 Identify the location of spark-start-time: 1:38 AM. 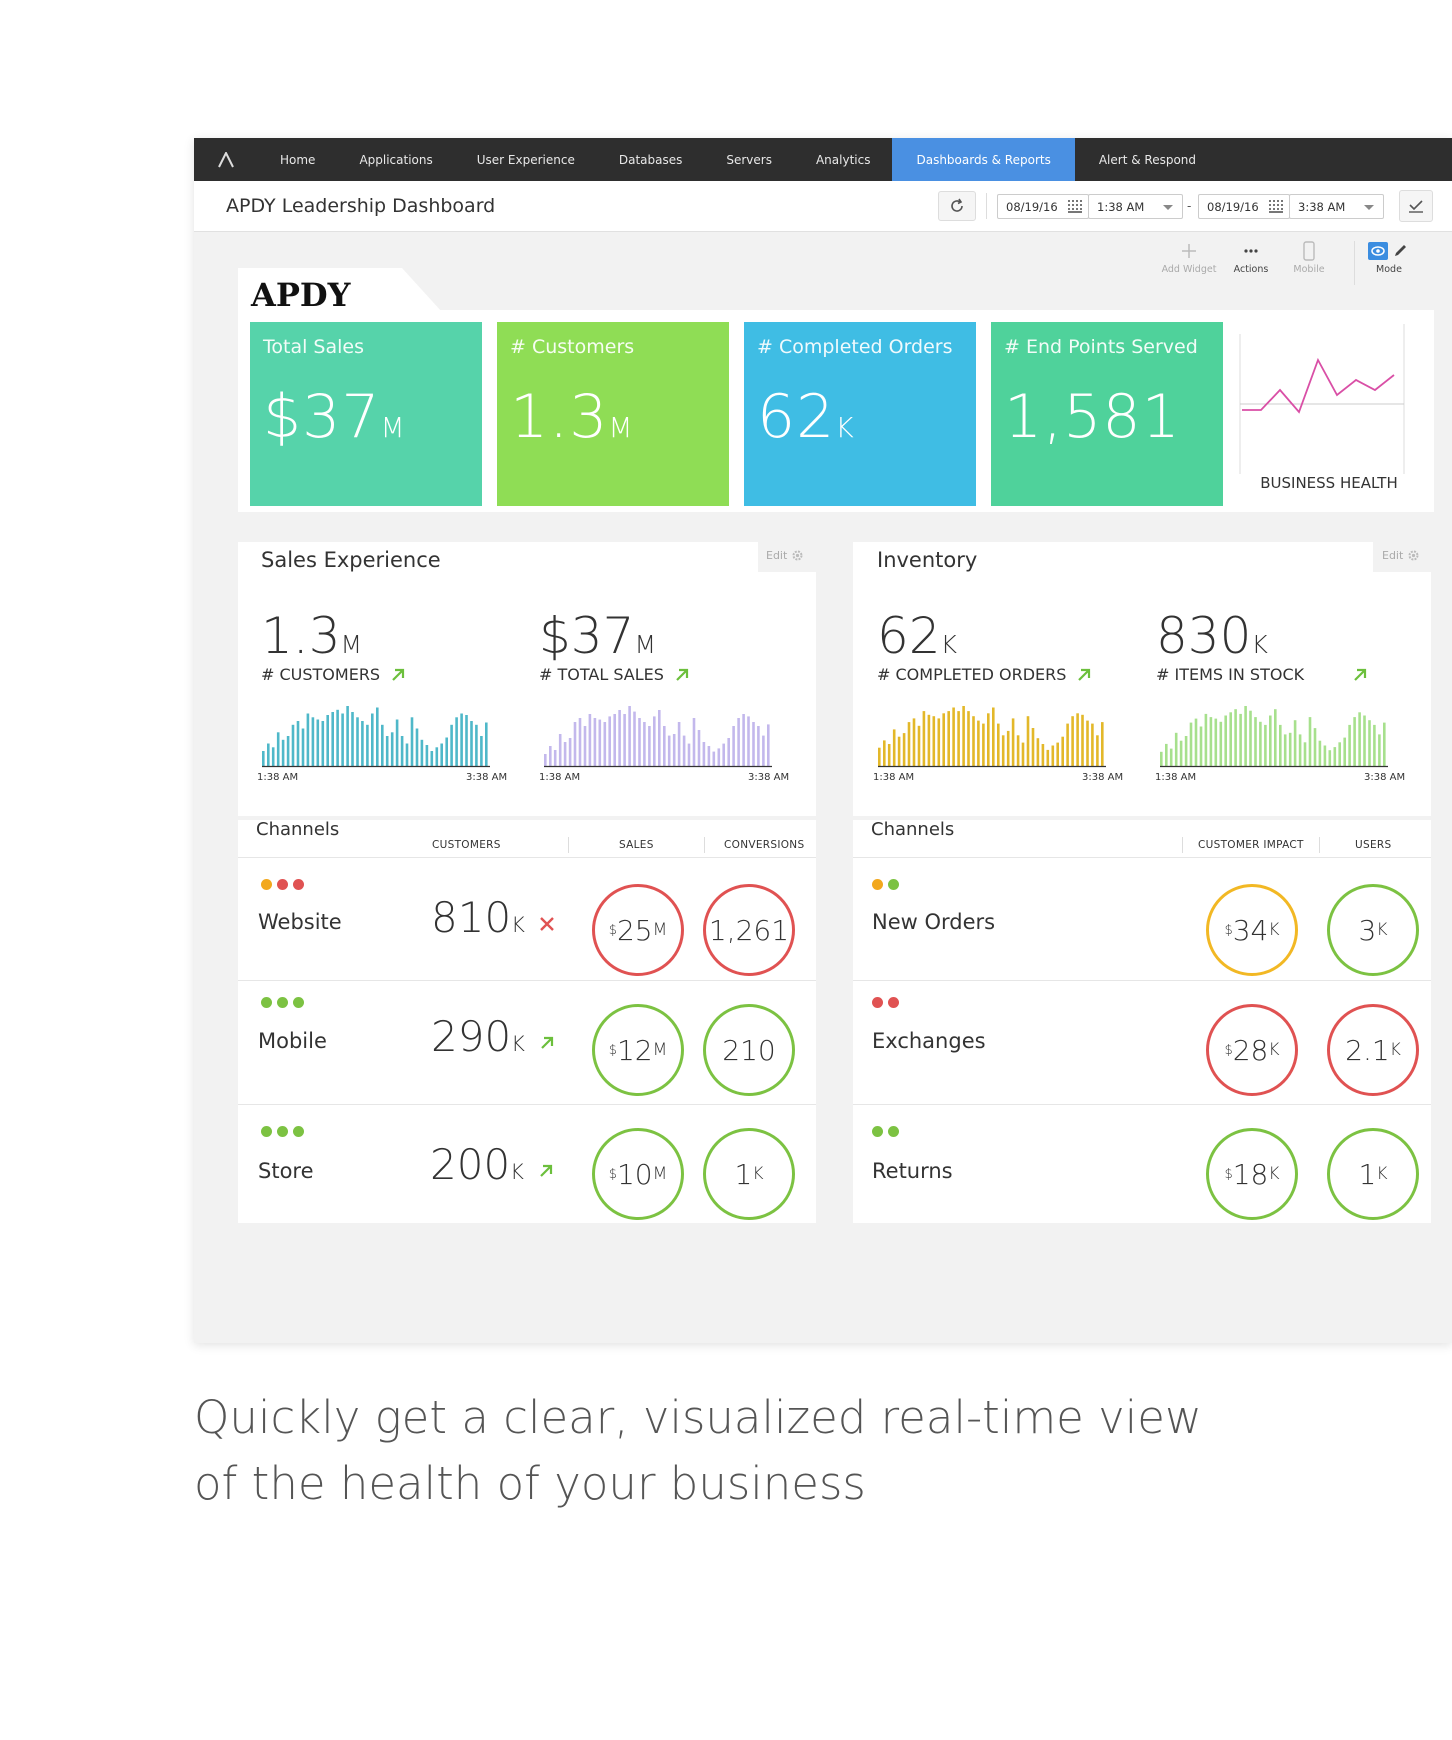
(560, 777).